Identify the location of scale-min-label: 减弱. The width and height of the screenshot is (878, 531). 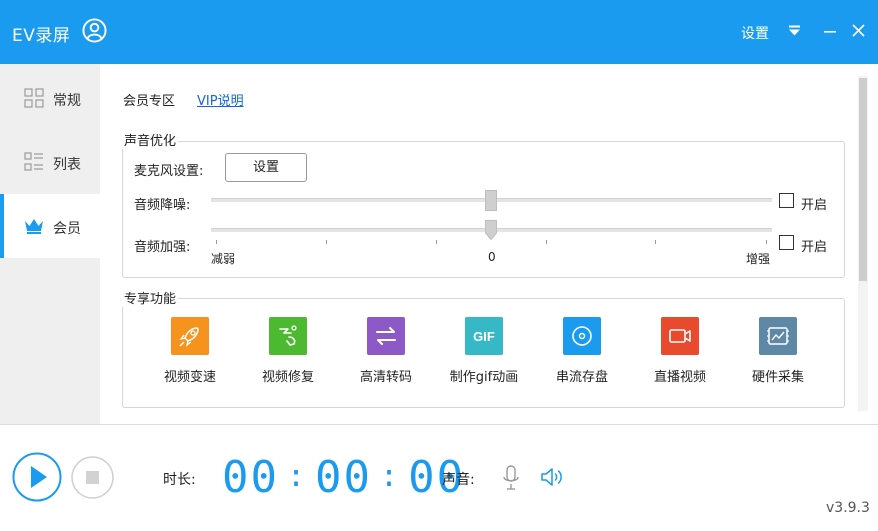
(223, 259).